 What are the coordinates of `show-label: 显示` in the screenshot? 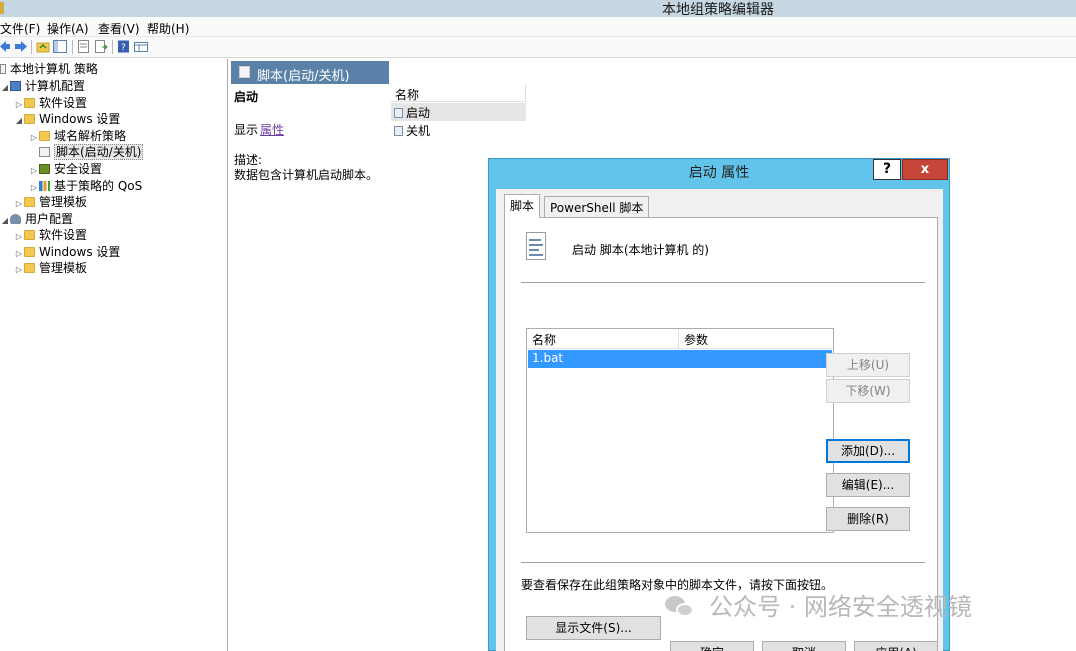 It's located at (246, 130).